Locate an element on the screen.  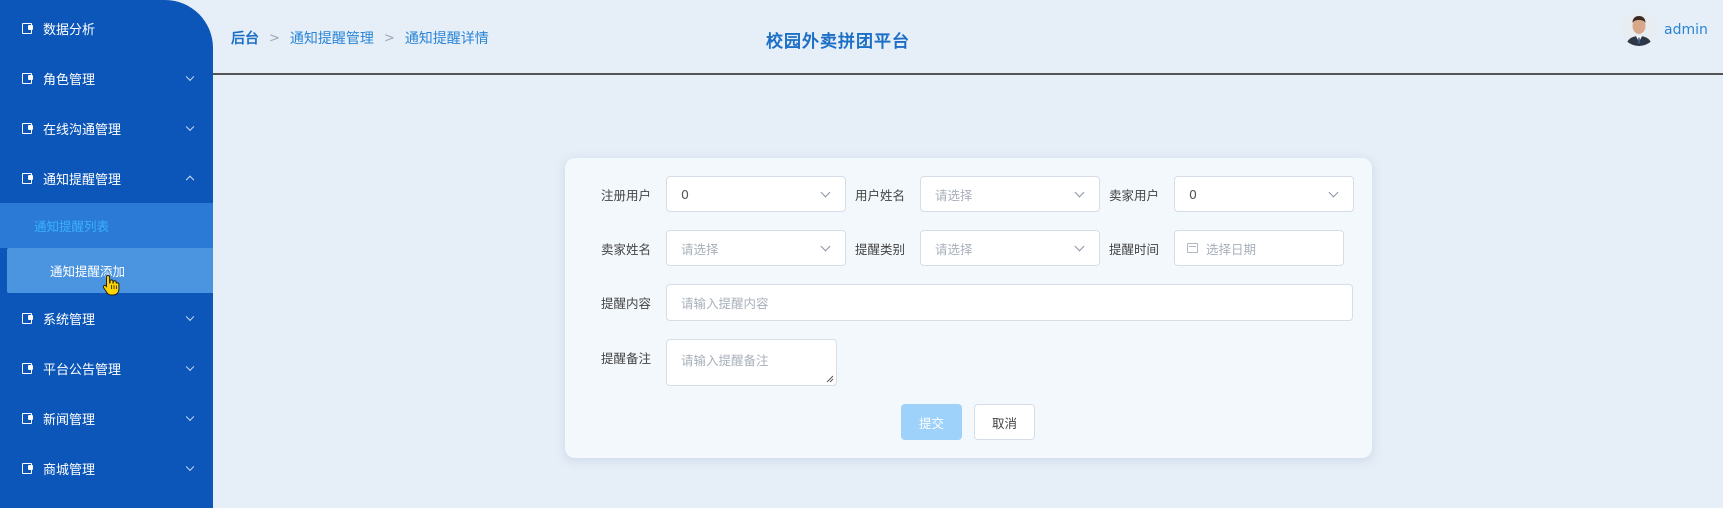
reminder-content-label: 提醒内容 is located at coordinates (626, 303).